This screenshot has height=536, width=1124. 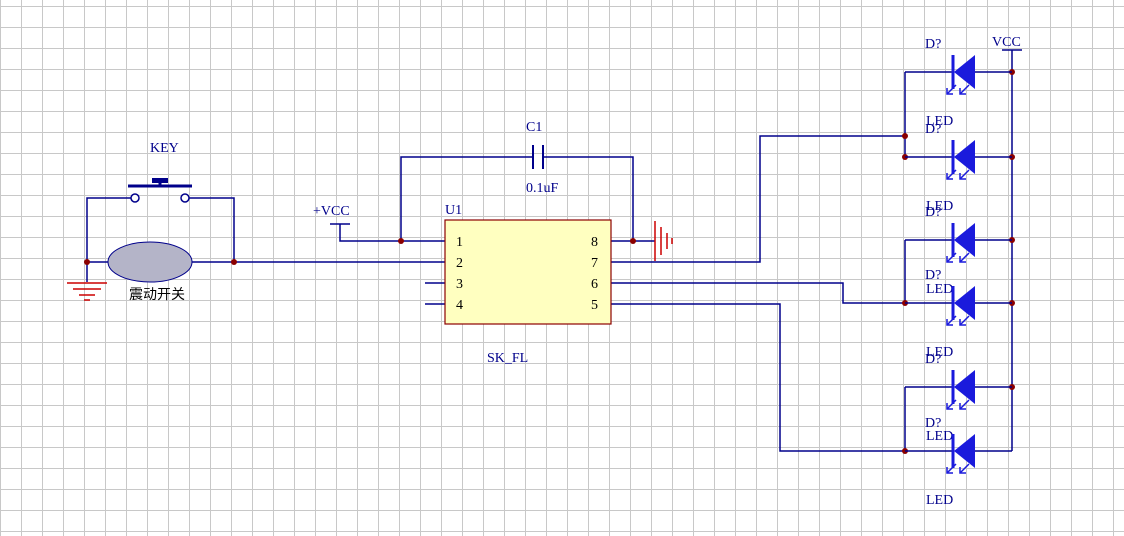 I want to click on key-contact-right, so click(x=185, y=198).